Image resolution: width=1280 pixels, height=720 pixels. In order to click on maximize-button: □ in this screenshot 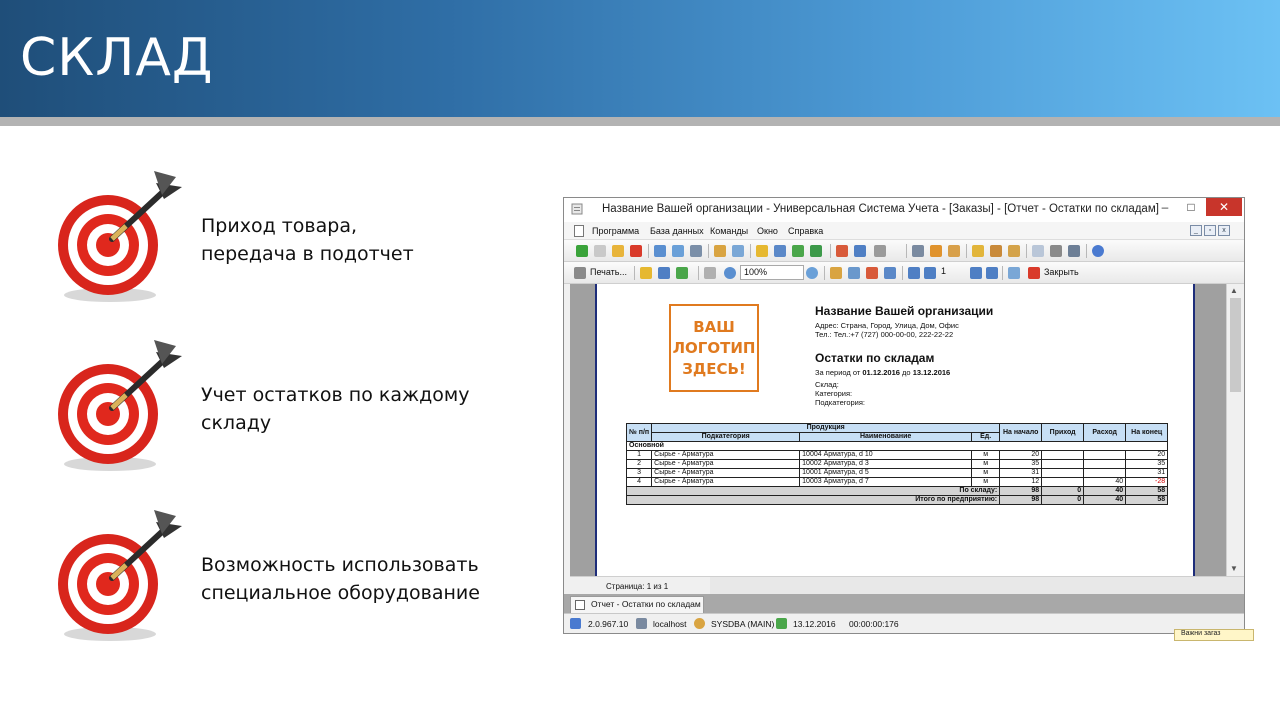, I will do `click(1191, 207)`.